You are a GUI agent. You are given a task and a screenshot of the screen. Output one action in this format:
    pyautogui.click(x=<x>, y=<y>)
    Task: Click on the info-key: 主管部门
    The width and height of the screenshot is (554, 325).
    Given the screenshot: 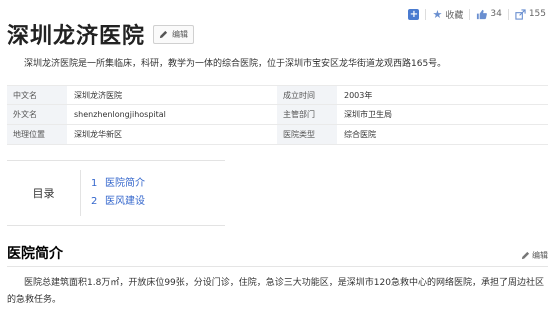 What is the action you would take?
    pyautogui.click(x=307, y=114)
    